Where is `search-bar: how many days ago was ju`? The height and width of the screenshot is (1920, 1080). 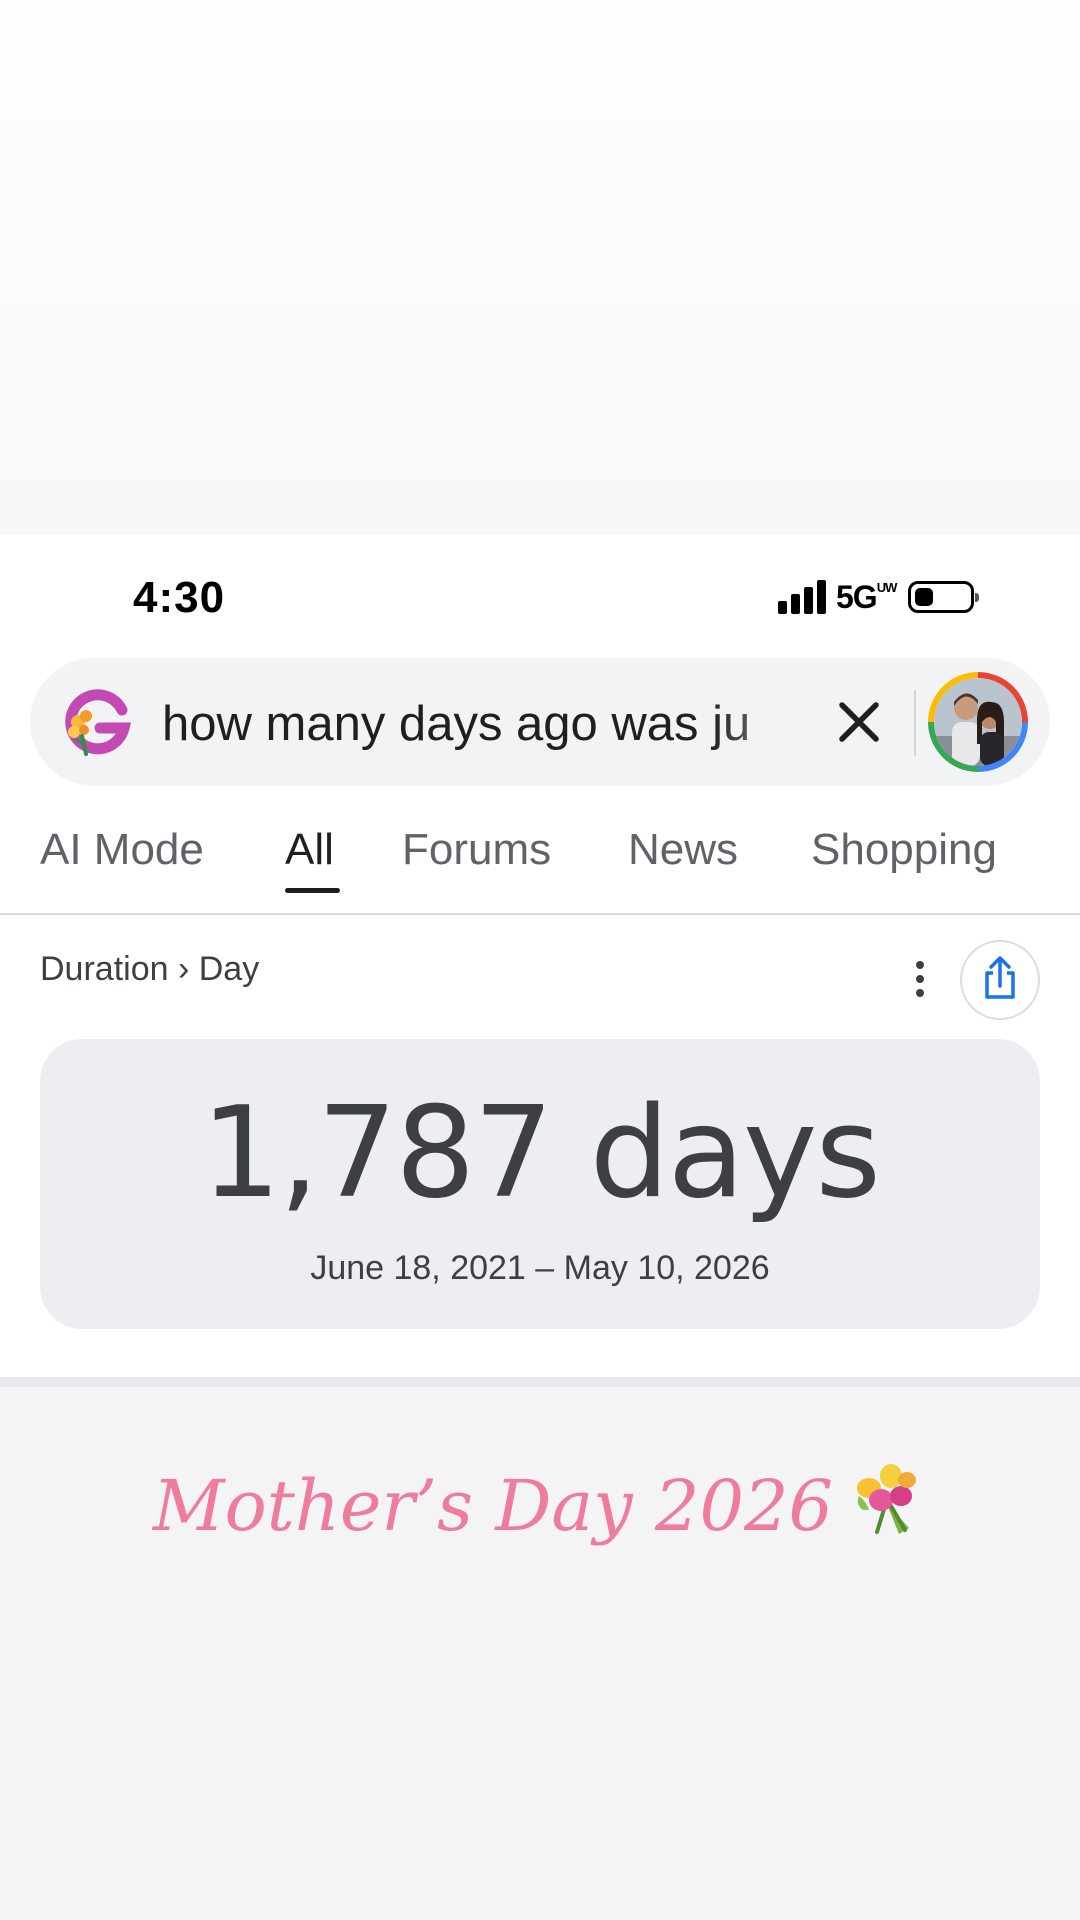 search-bar: how many days ago was ju is located at coordinates (540, 722).